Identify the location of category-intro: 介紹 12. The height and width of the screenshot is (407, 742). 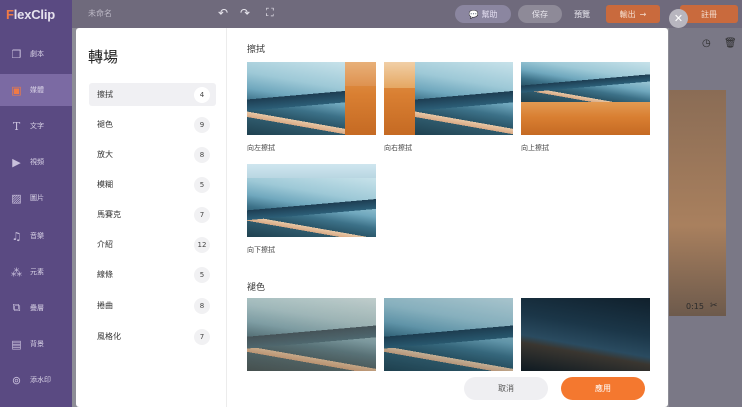
(152, 244).